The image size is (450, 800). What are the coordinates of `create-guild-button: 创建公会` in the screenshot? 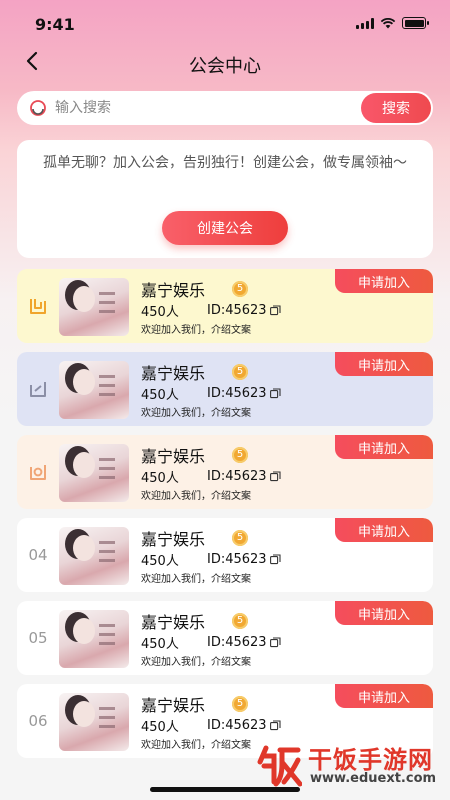 It's located at (225, 228).